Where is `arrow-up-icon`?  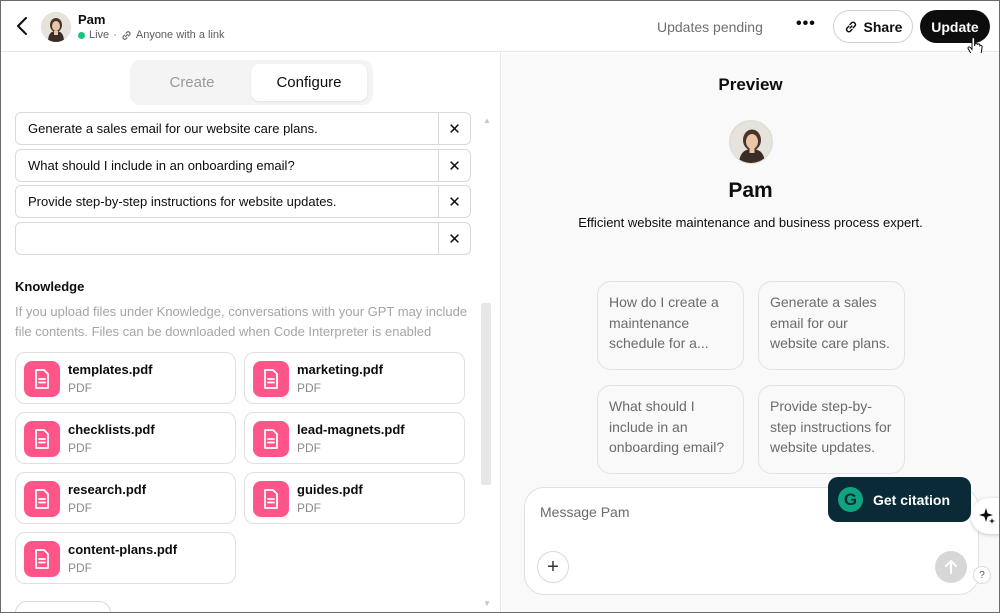
arrow-up-icon is located at coordinates (951, 567).